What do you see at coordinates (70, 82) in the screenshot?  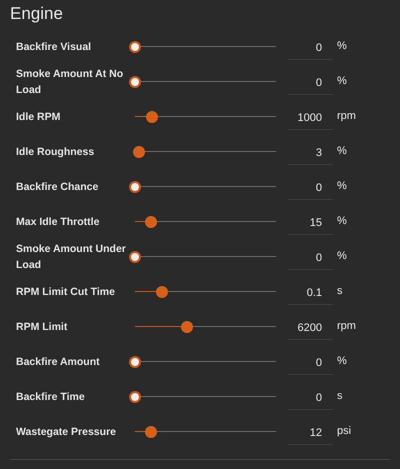 I see `setting-label: Smoke Amount At No Load` at bounding box center [70, 82].